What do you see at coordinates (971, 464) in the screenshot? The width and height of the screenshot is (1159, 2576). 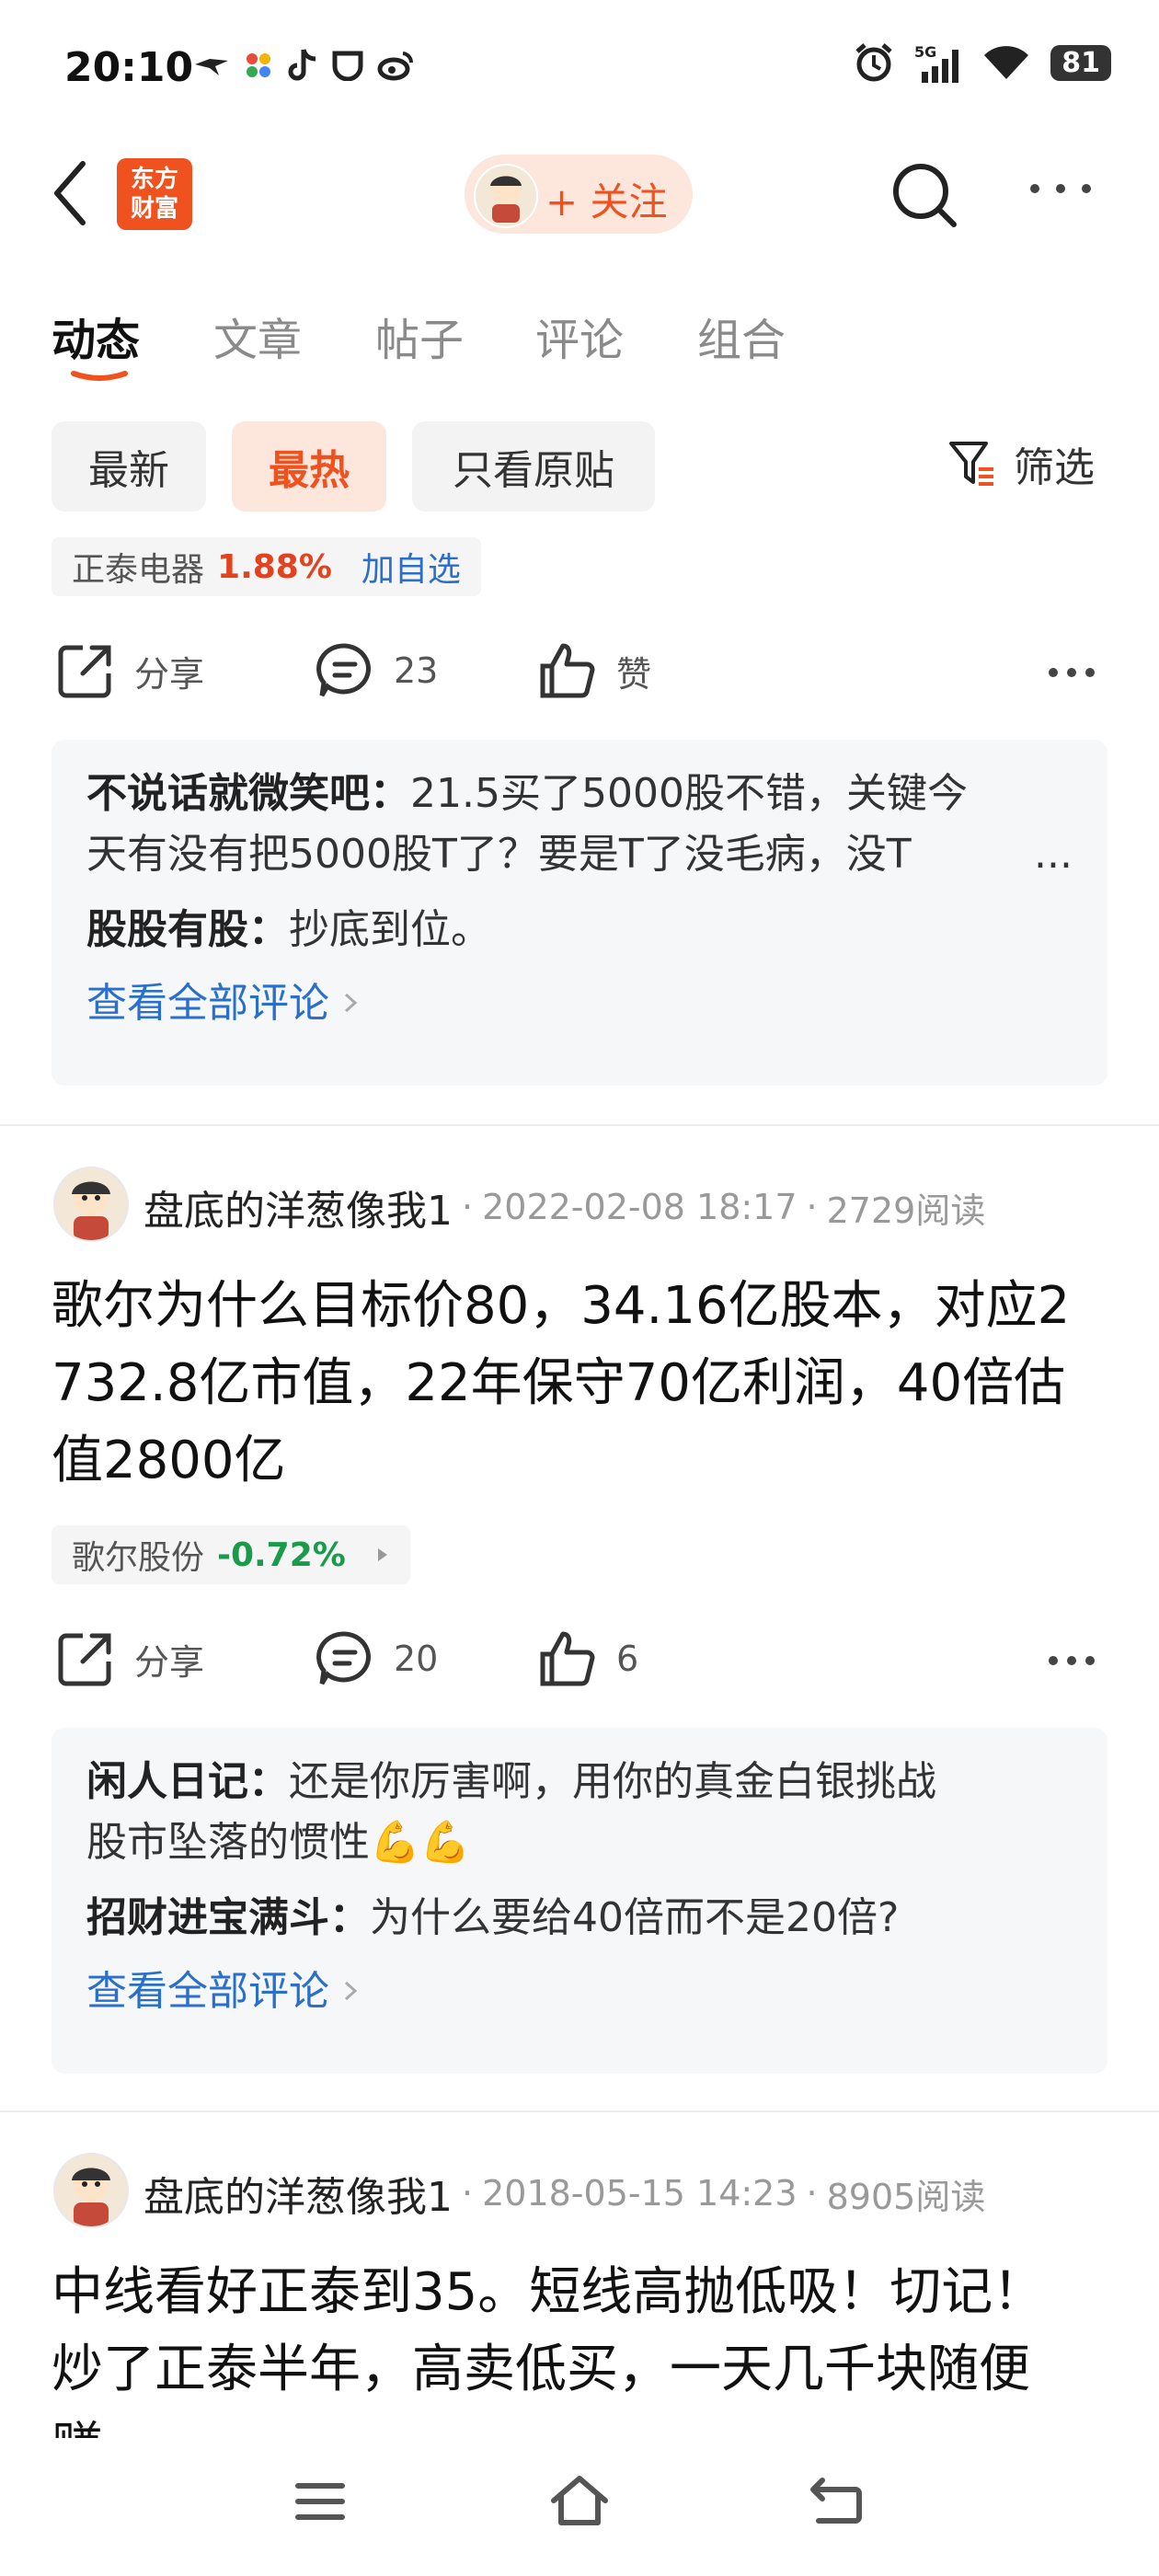 I see `funnel-icon` at bounding box center [971, 464].